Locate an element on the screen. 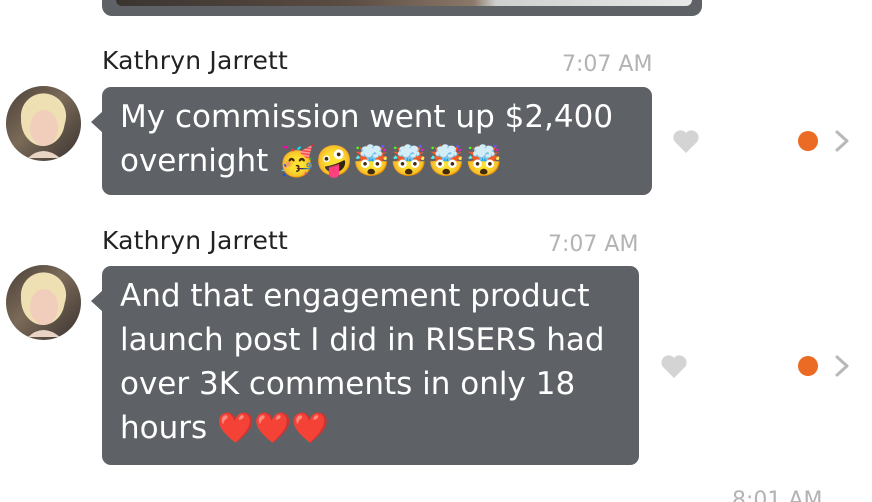 The height and width of the screenshot is (502, 872). emoji-row: 🥳🤪🤯🤯🤯🤯 is located at coordinates (390, 161).